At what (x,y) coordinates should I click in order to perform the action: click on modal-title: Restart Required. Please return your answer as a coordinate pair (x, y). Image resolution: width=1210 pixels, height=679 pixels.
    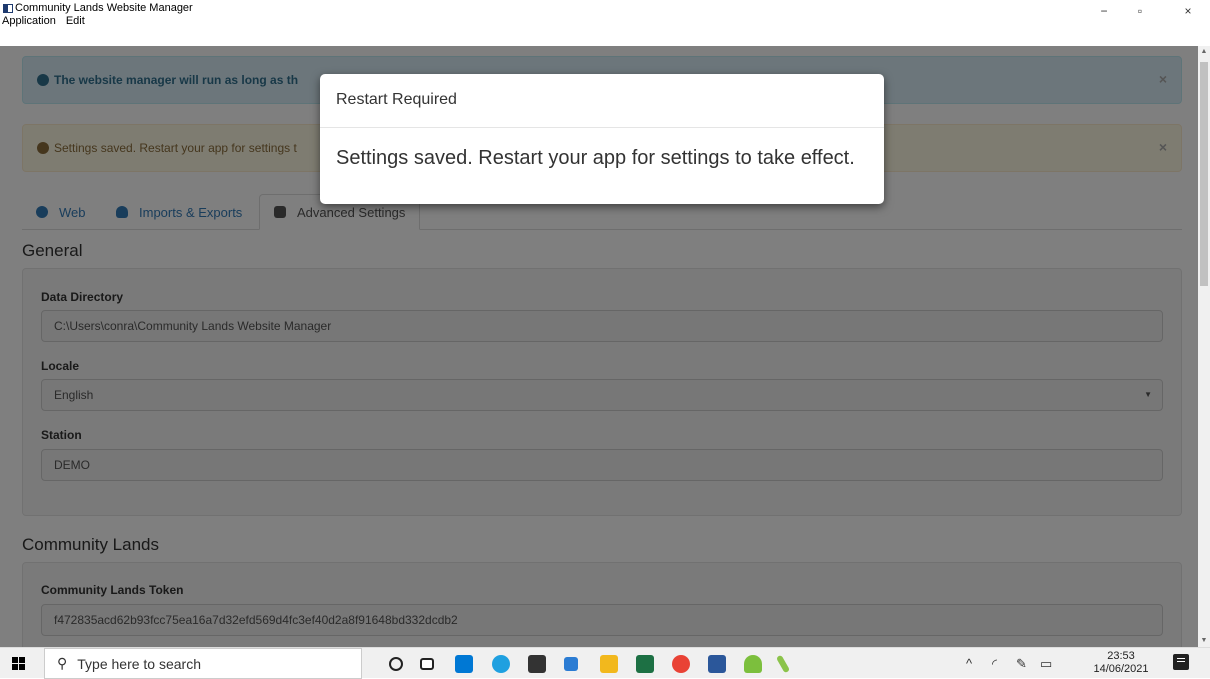
    Looking at the image, I should click on (396, 99).